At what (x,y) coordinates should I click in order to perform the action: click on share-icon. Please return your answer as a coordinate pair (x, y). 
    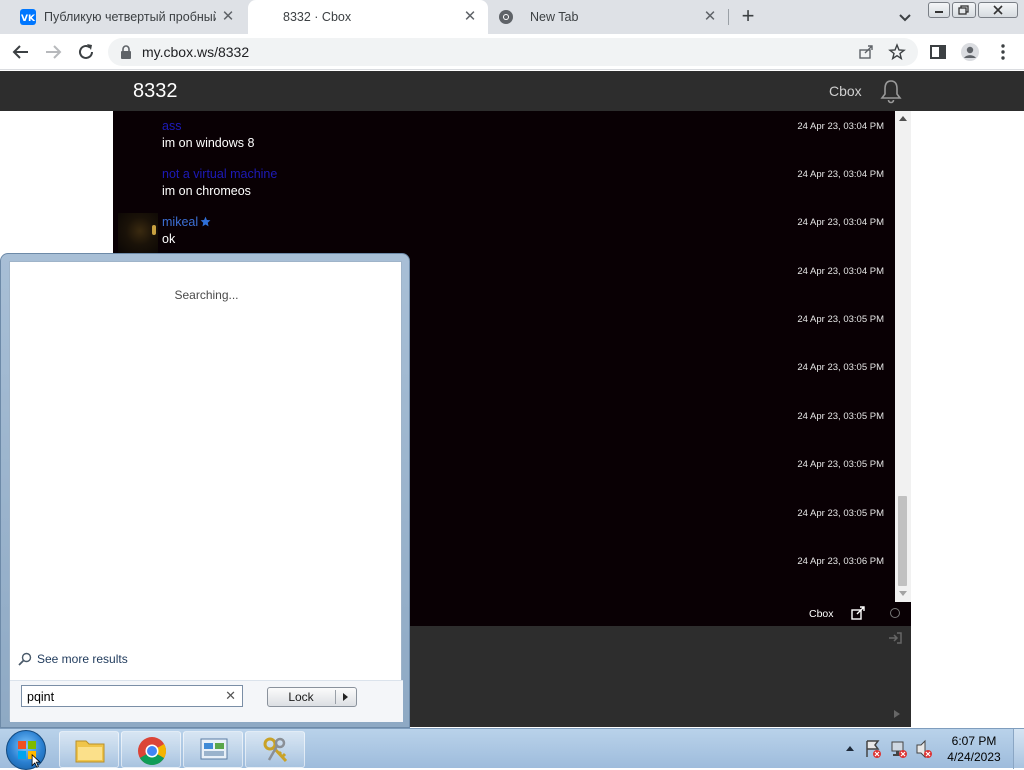
    Looking at the image, I should click on (866, 52).